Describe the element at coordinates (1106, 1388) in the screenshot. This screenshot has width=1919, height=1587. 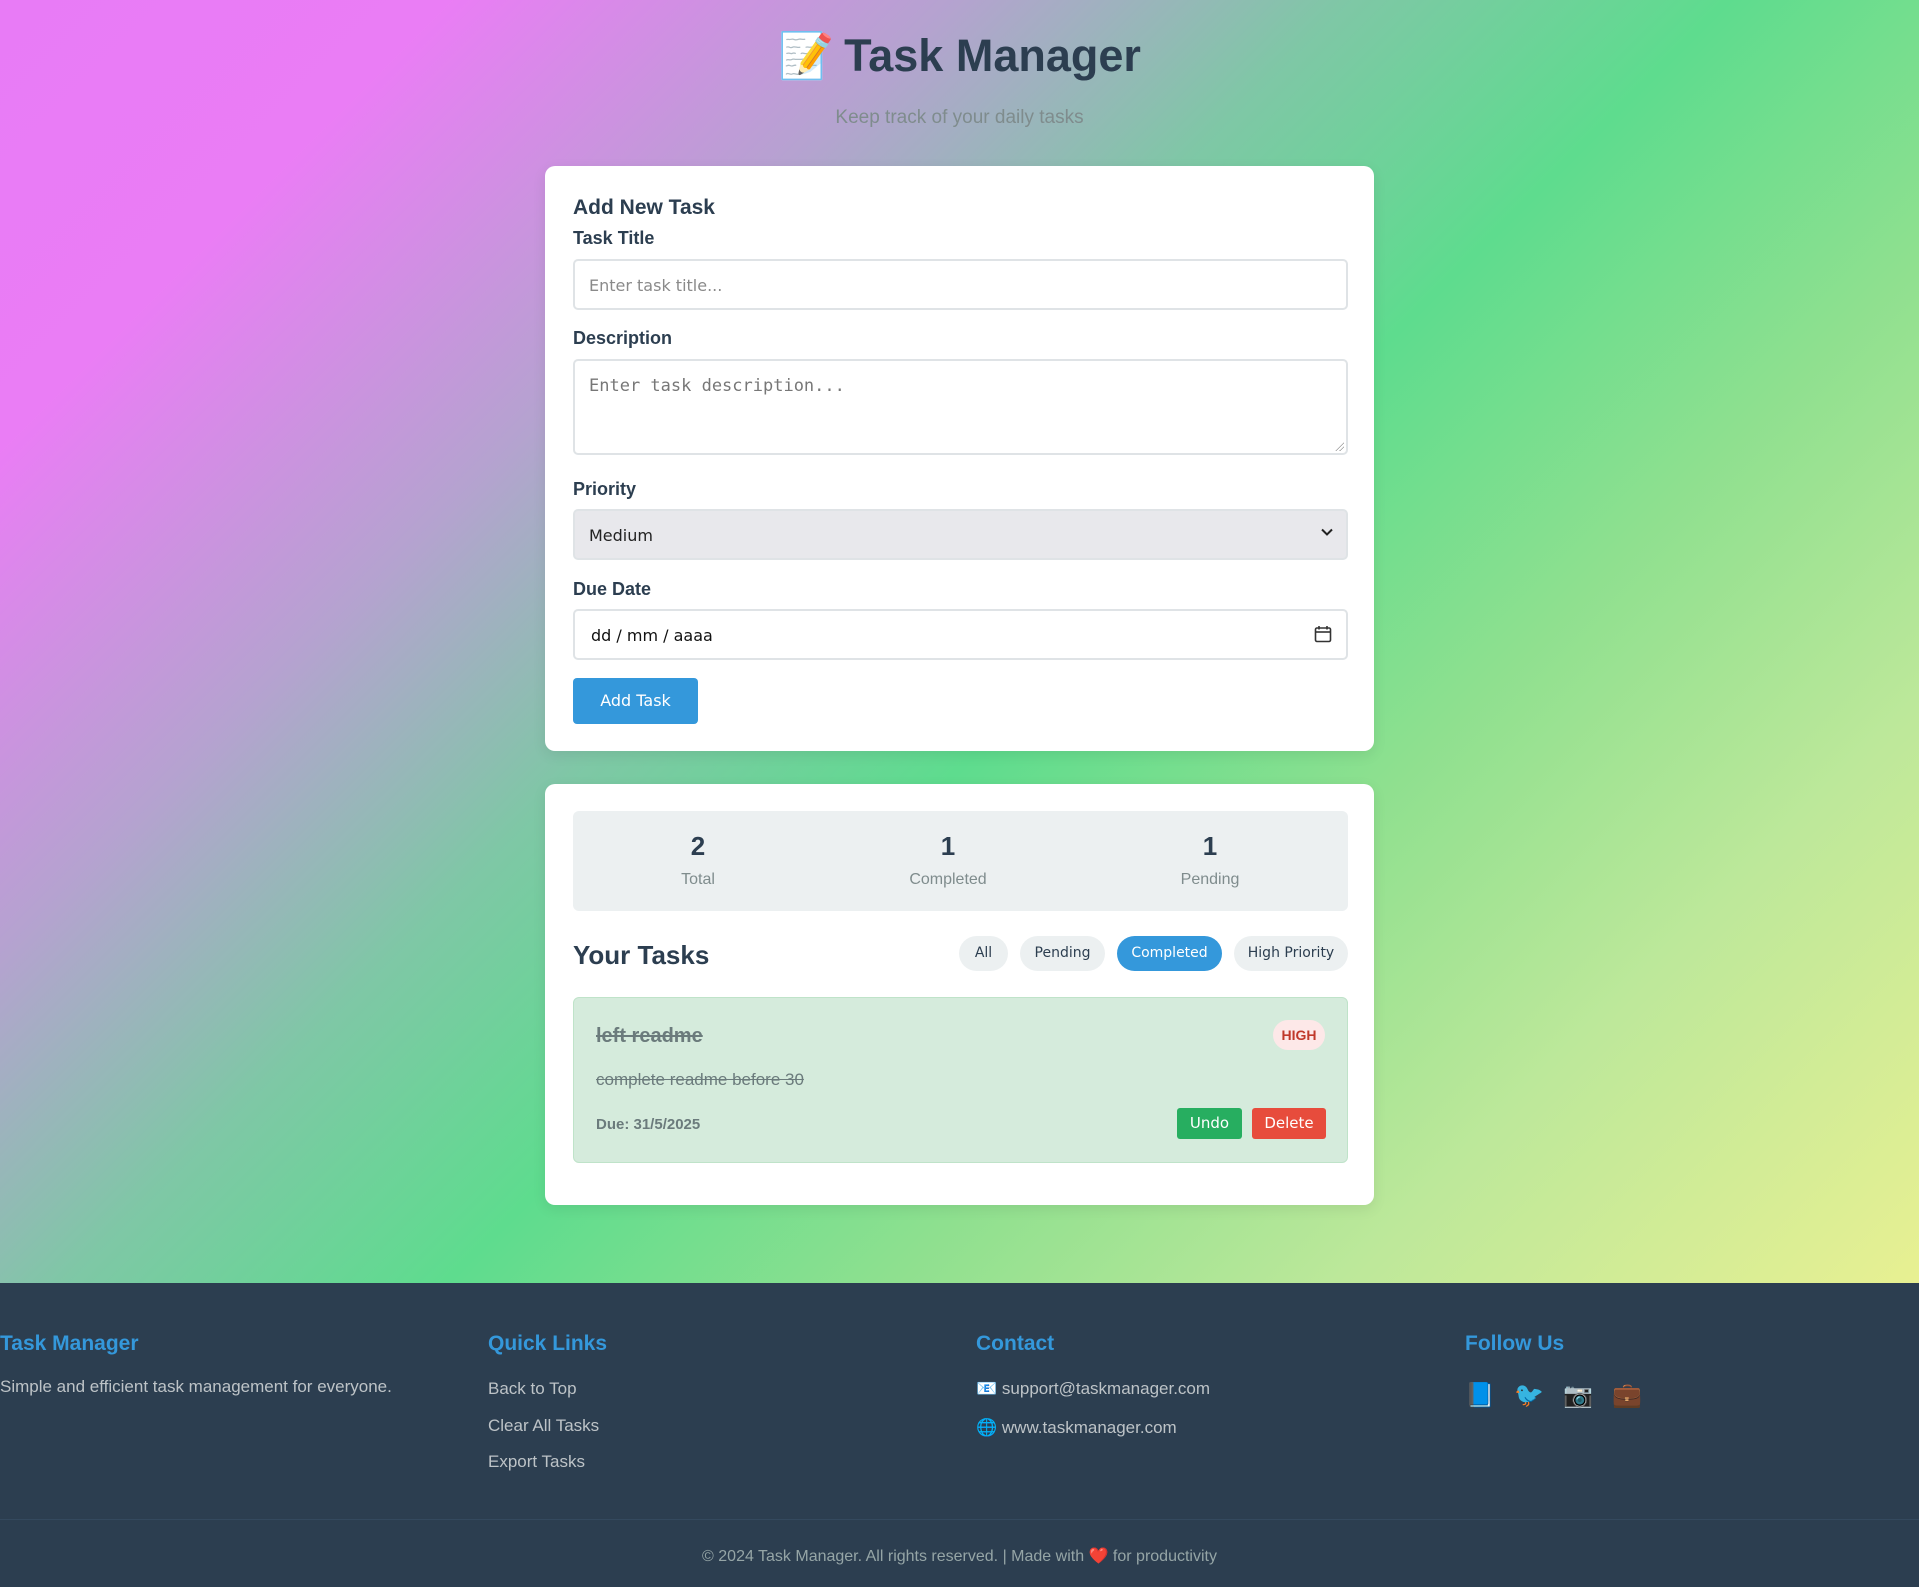
I see `contact-email-text: support@taskmanager.com` at that location.